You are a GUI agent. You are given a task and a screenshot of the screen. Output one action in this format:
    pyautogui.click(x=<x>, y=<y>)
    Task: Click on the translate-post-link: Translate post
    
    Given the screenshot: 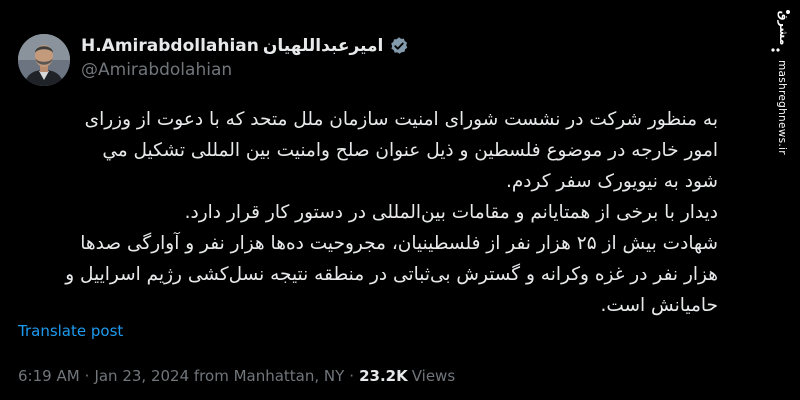 What is the action you would take?
    pyautogui.click(x=70, y=331)
    